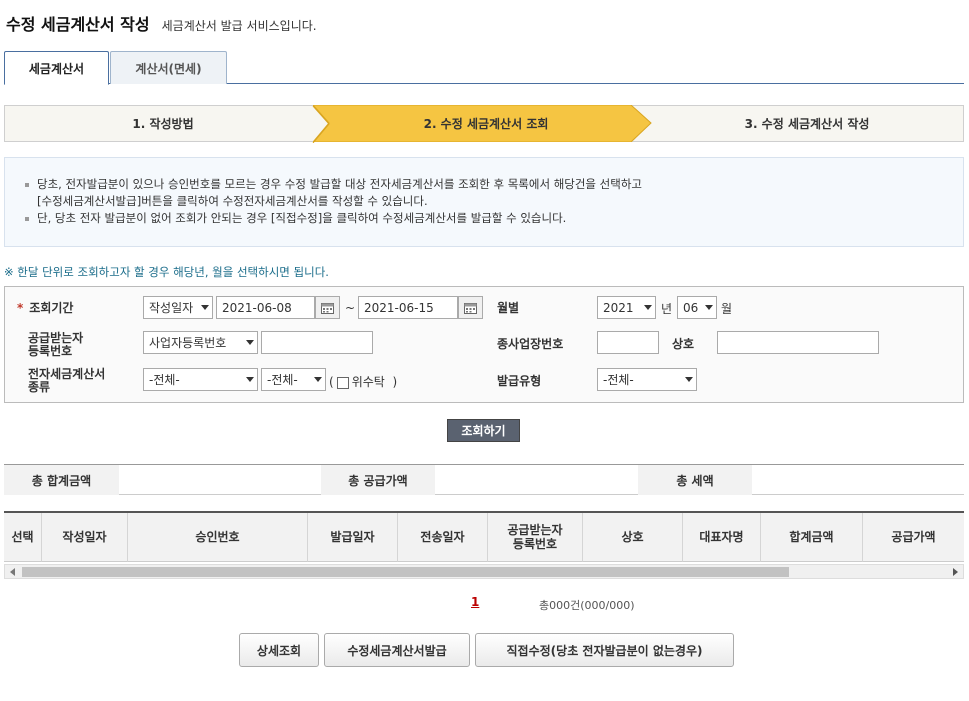  I want to click on scroll-left-icon, so click(12, 572).